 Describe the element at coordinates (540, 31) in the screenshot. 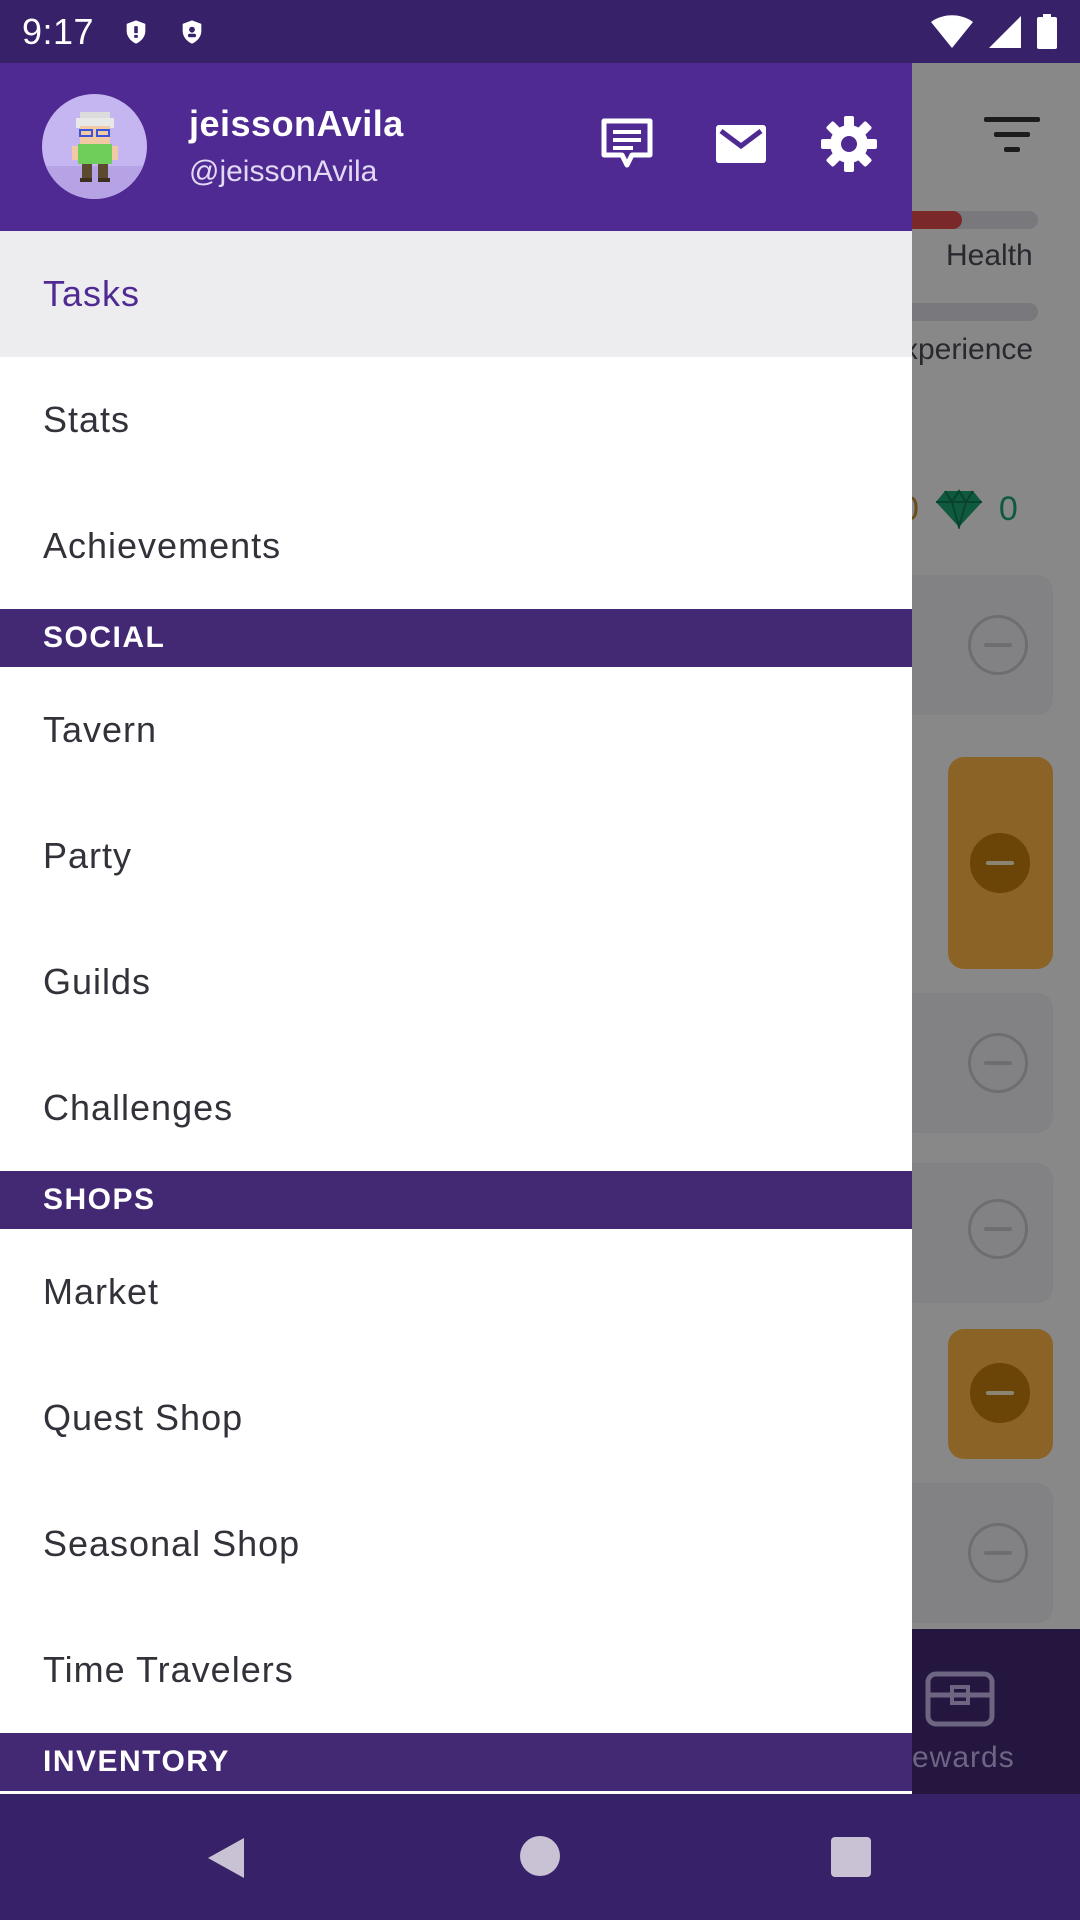

I see `status-bar: 9:17` at that location.